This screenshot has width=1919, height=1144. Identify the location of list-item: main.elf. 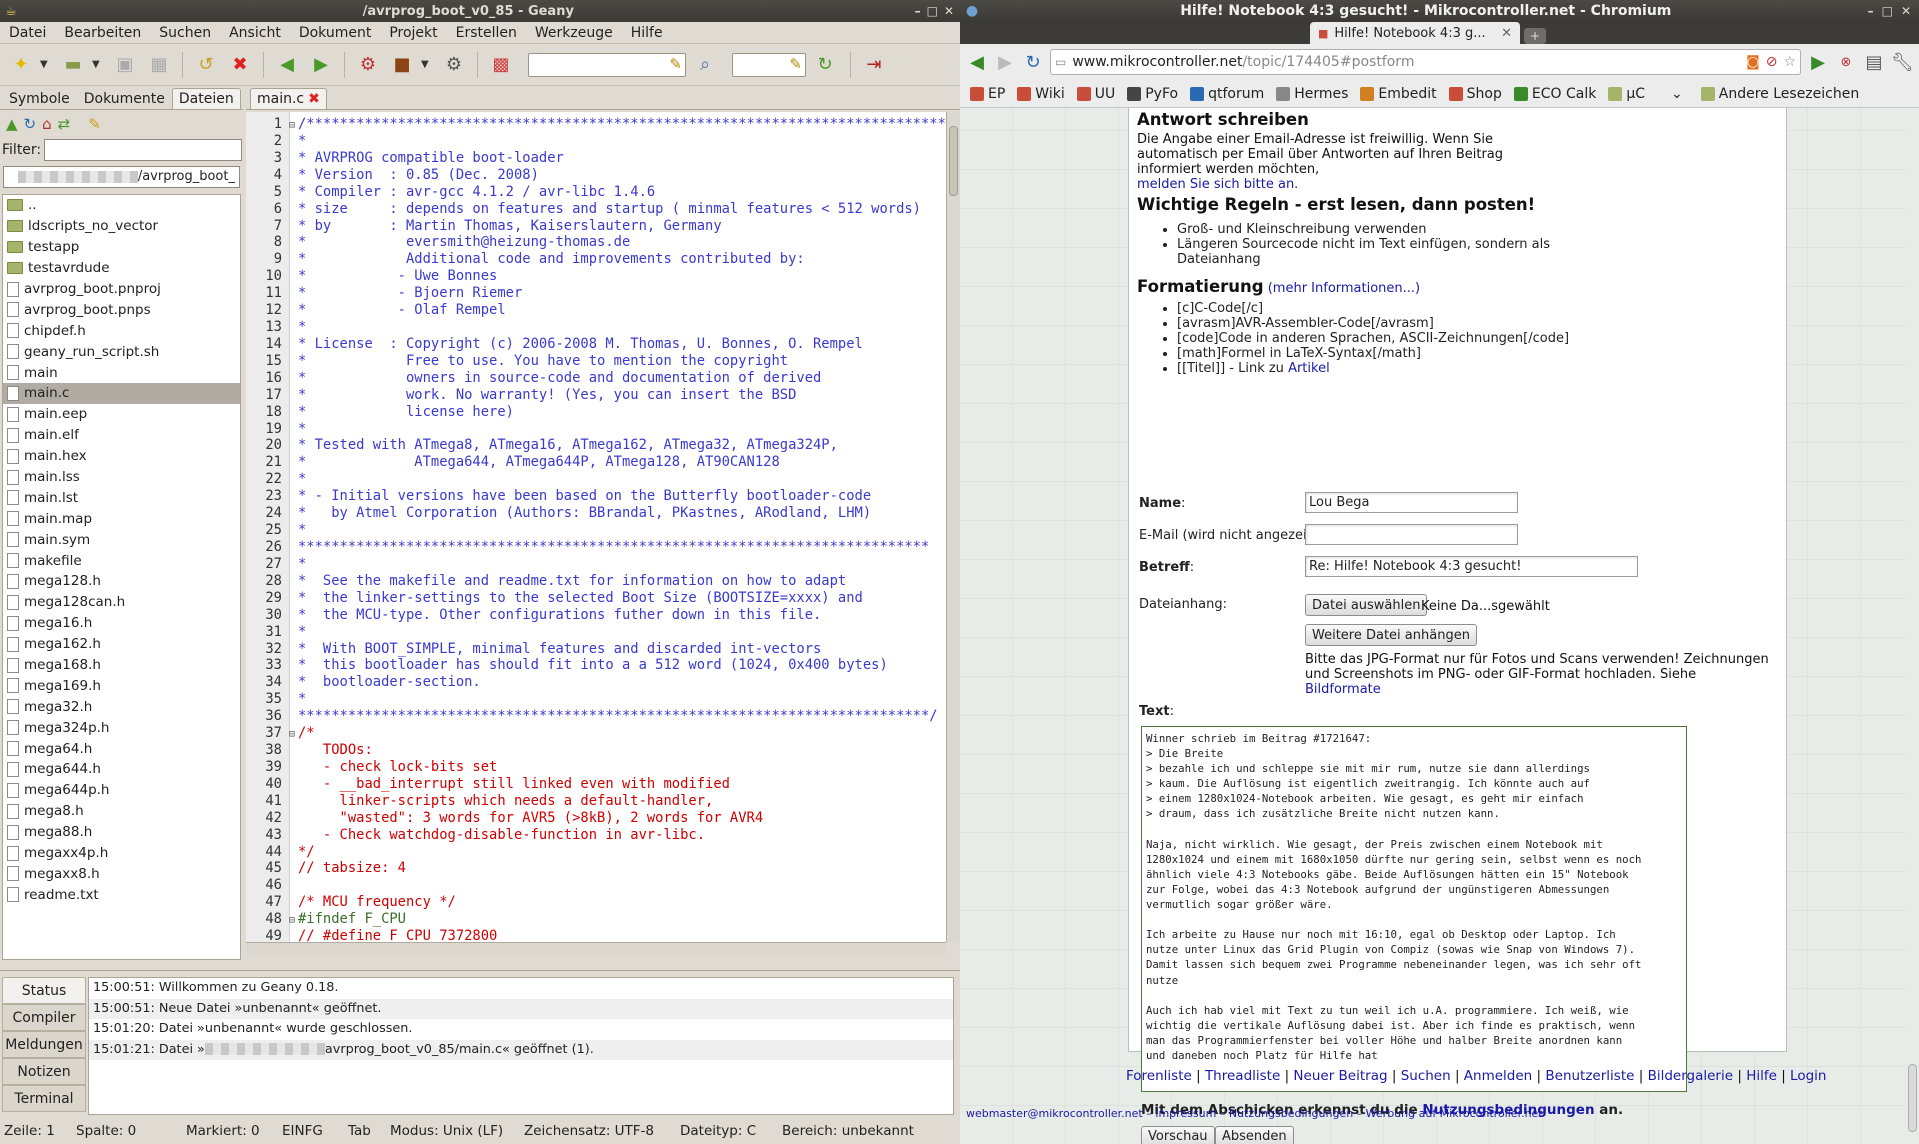
(121, 435).